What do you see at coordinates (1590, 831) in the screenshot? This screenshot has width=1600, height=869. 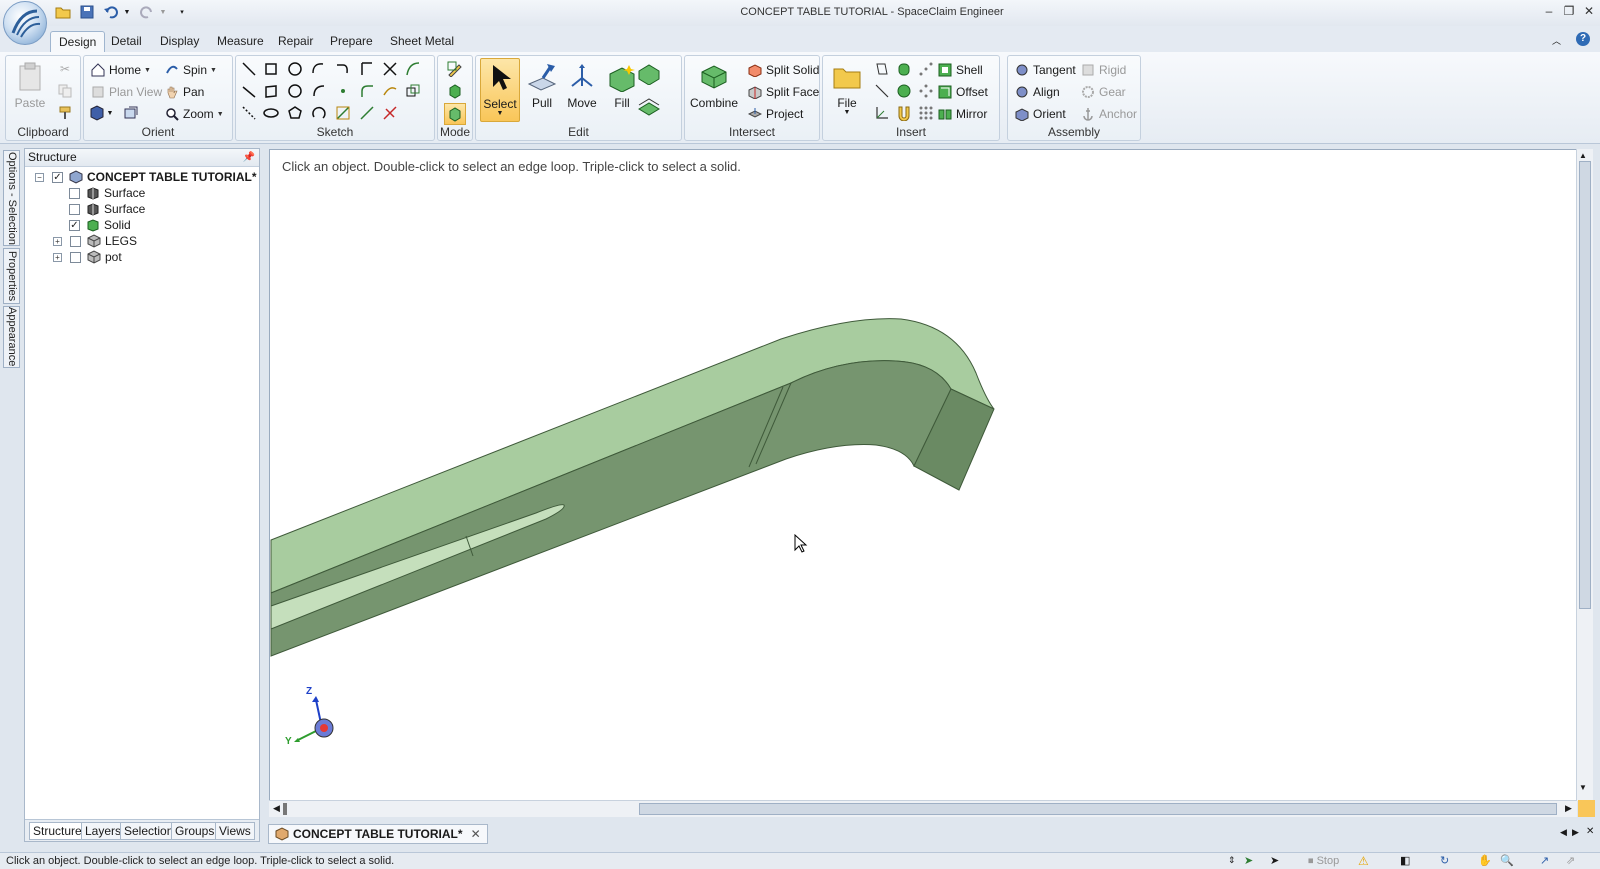 I see `close-all-tabs-icon: ✕` at bounding box center [1590, 831].